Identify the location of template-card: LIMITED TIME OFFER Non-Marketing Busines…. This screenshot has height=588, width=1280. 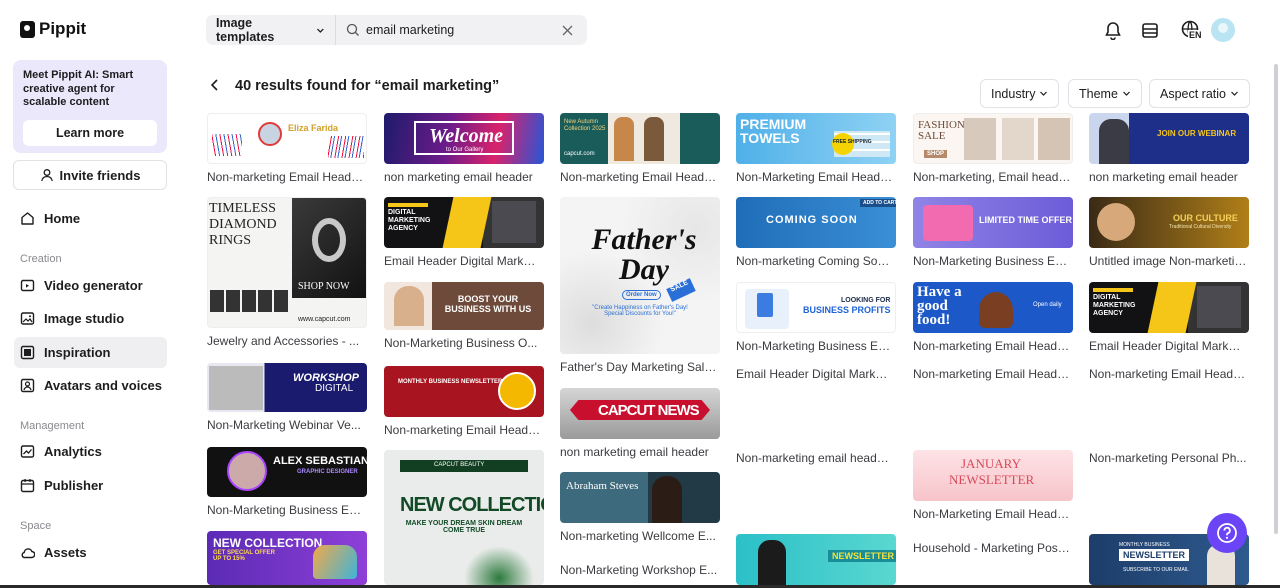
(993, 232).